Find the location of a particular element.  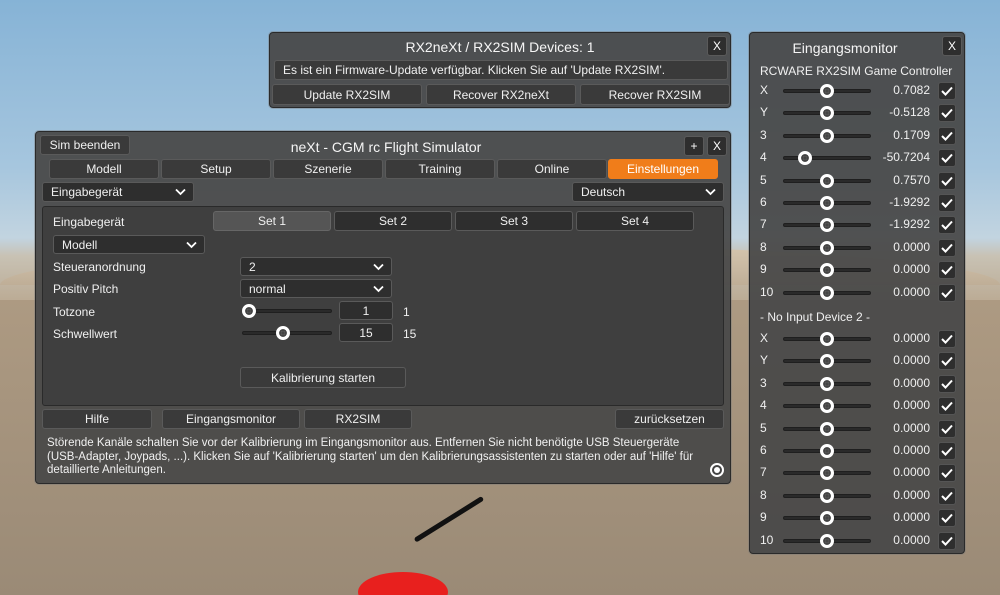

schwellwert-input: 15 is located at coordinates (366, 332).